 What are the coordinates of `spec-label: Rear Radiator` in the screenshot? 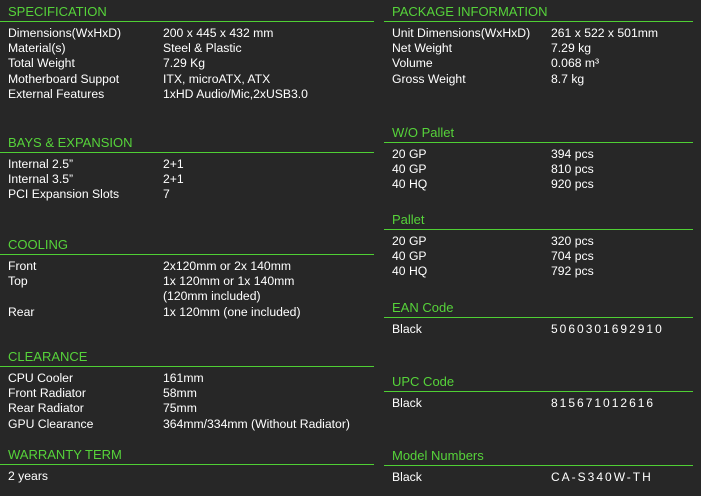 It's located at (46, 408).